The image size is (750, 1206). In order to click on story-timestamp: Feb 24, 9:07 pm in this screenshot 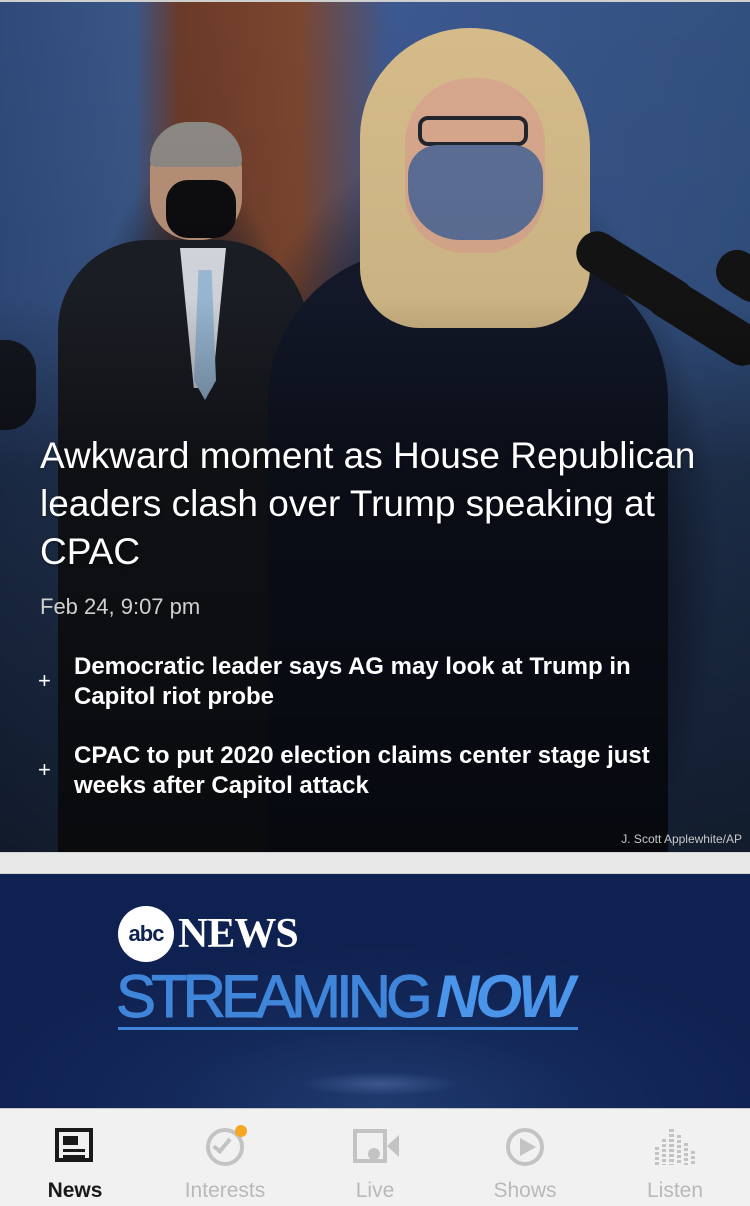, I will do `click(120, 606)`.